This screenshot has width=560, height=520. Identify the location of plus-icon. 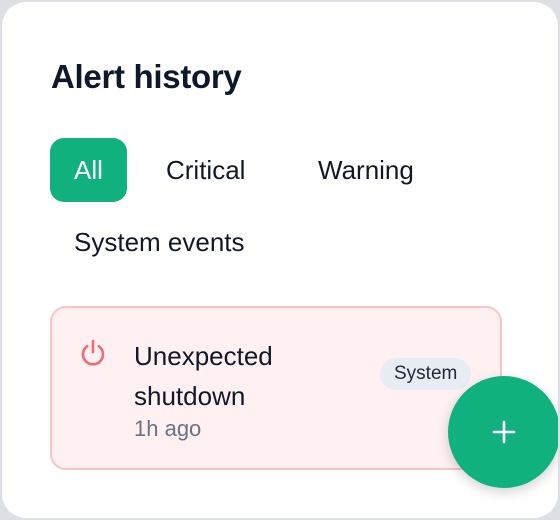
(504, 432).